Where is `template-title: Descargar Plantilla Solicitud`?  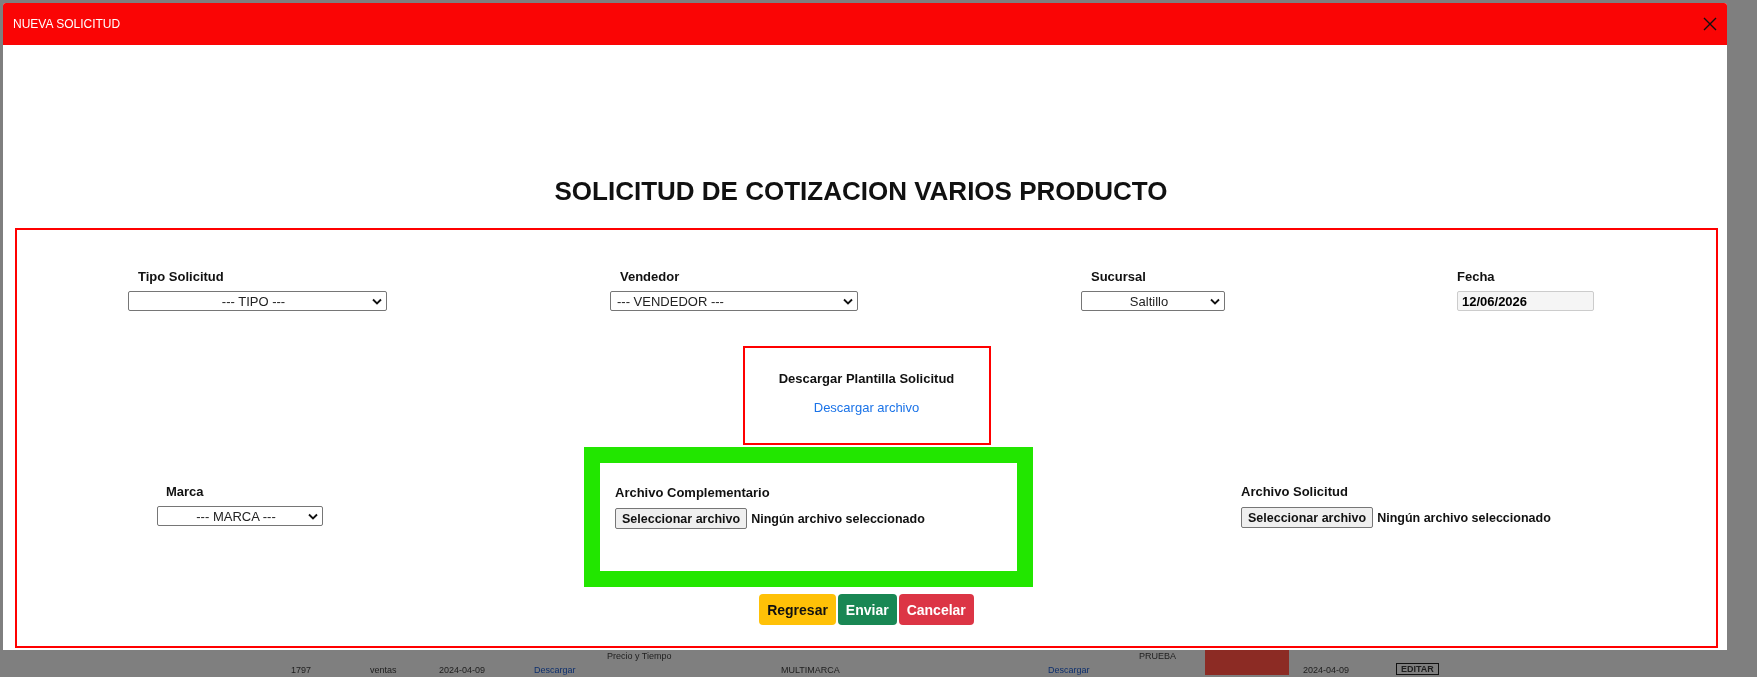 template-title: Descargar Plantilla Solicitud is located at coordinates (866, 378).